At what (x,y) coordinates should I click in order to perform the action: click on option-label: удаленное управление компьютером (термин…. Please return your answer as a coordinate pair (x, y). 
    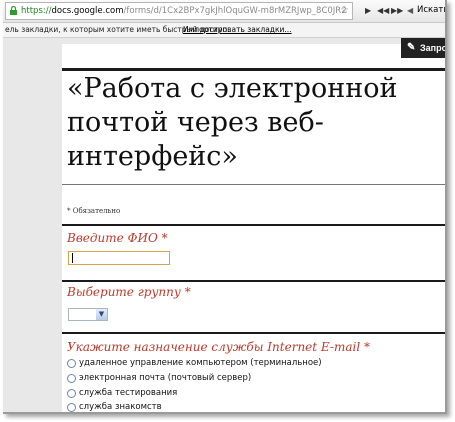
    Looking at the image, I should click on (200, 363).